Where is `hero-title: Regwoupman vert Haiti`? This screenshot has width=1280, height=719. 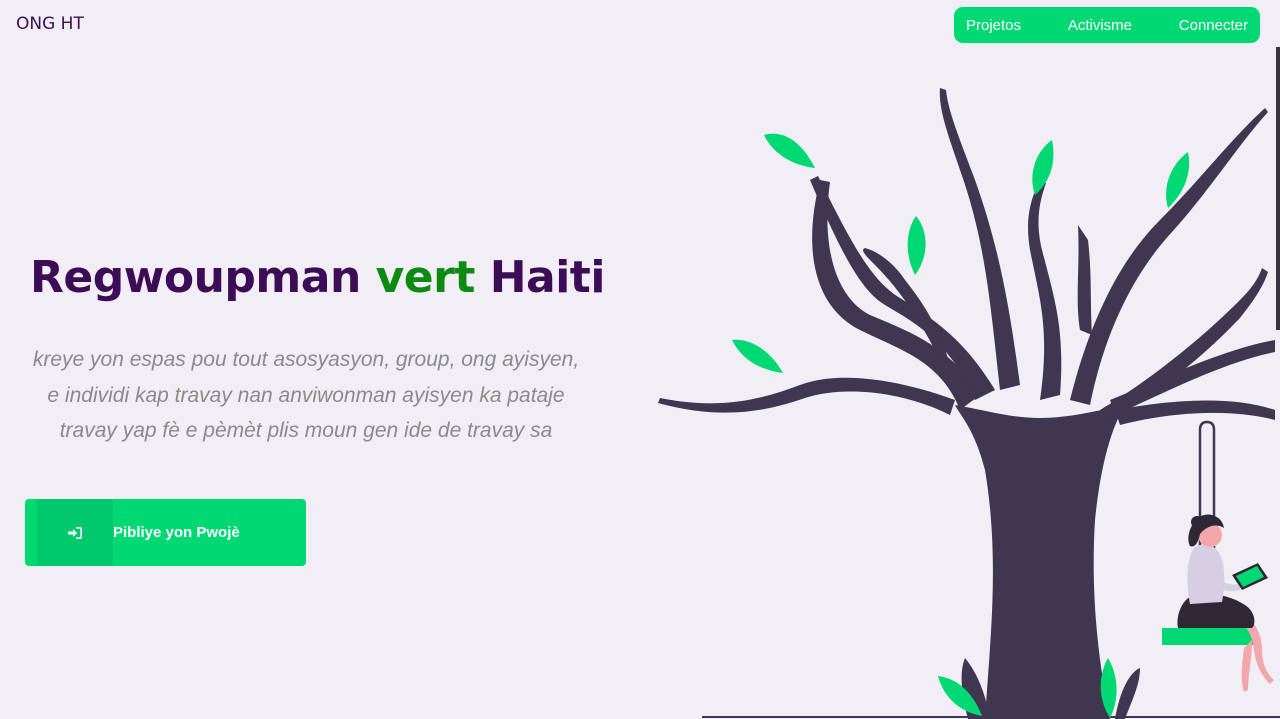
hero-title: Regwoupman vert Haiti is located at coordinates (317, 277).